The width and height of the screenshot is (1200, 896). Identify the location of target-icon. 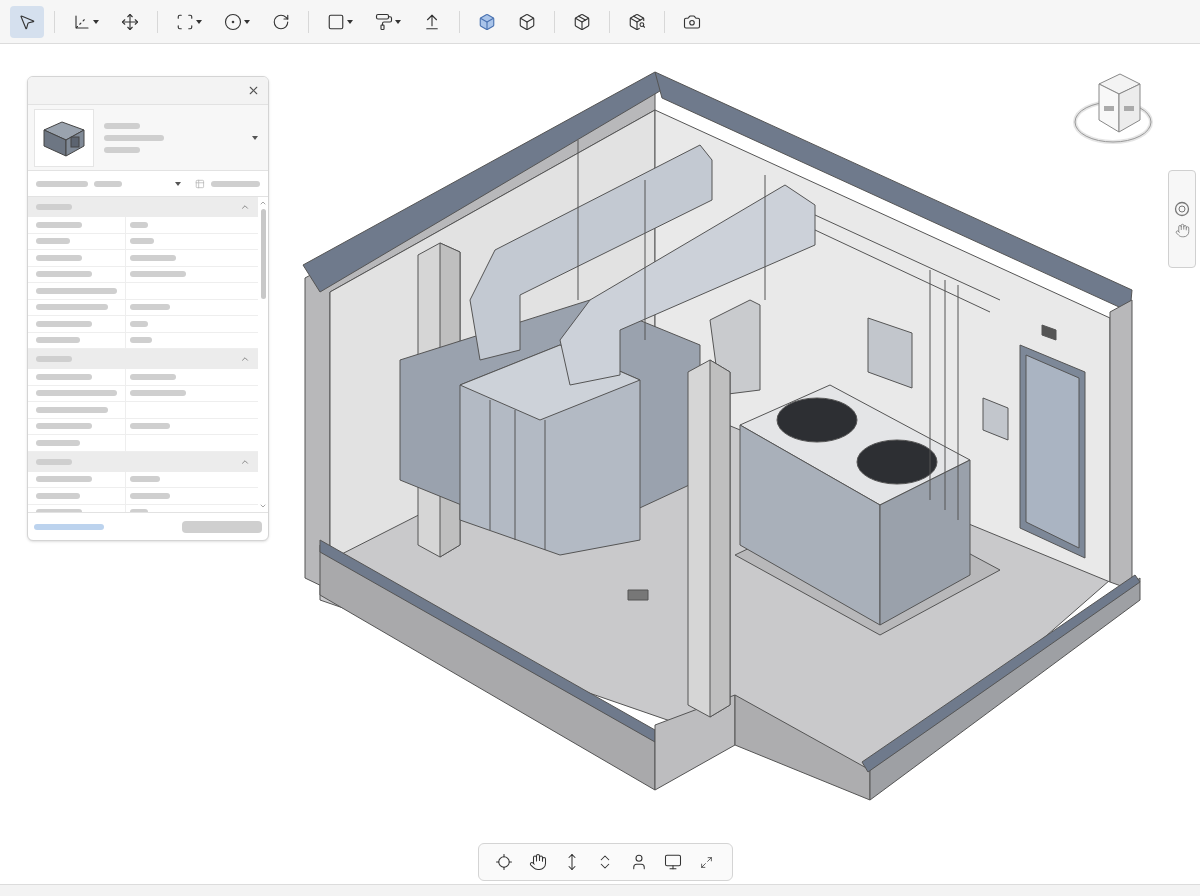
(503, 862).